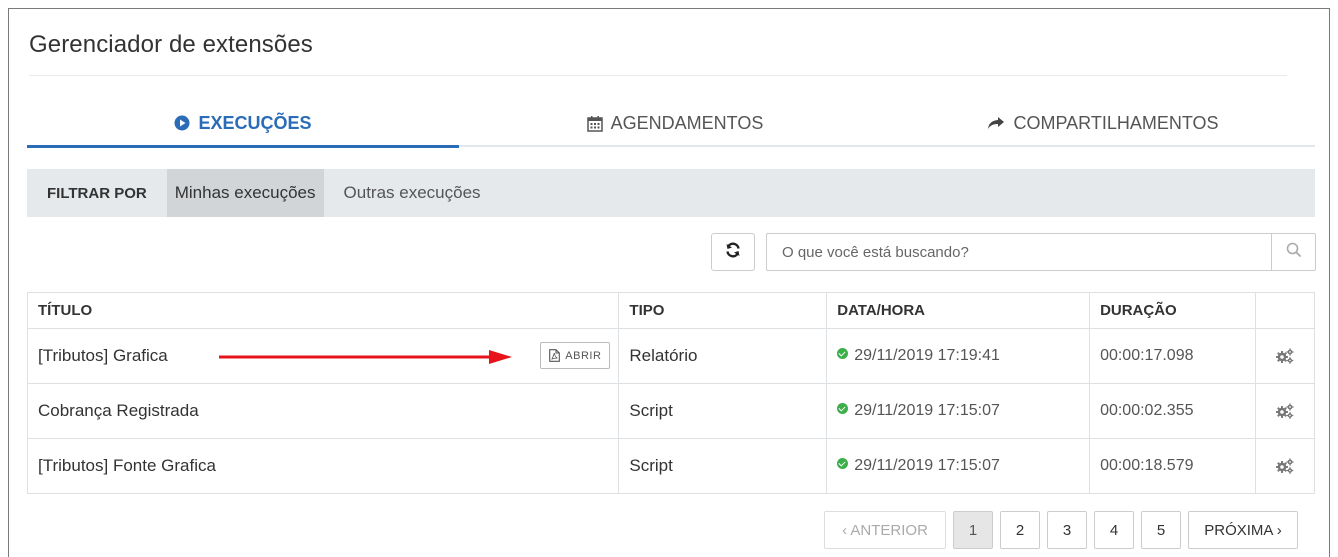 This screenshot has width=1338, height=557. Describe the element at coordinates (885, 530) in the screenshot. I see `previous-page-button: ‹ ANTERIOR` at that location.